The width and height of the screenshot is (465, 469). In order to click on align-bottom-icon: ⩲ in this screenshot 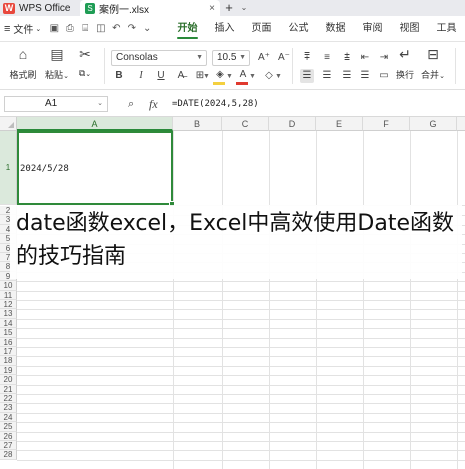, I will do `click(347, 58)`.